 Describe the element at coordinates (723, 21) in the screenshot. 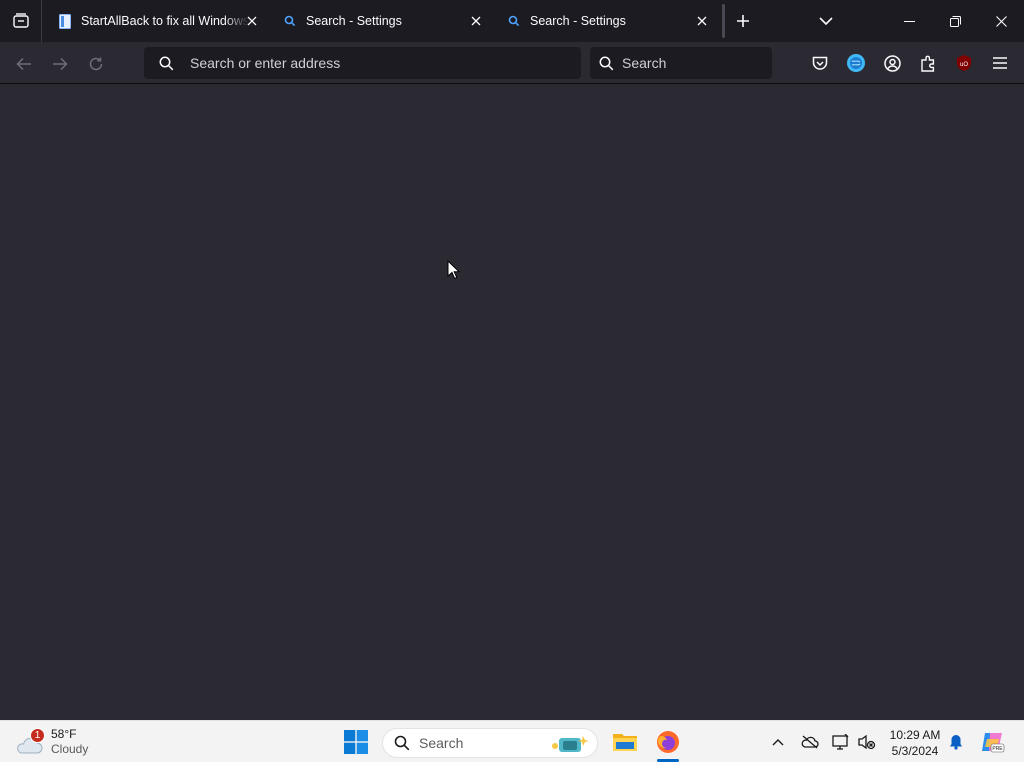

I see `tab-separator` at that location.